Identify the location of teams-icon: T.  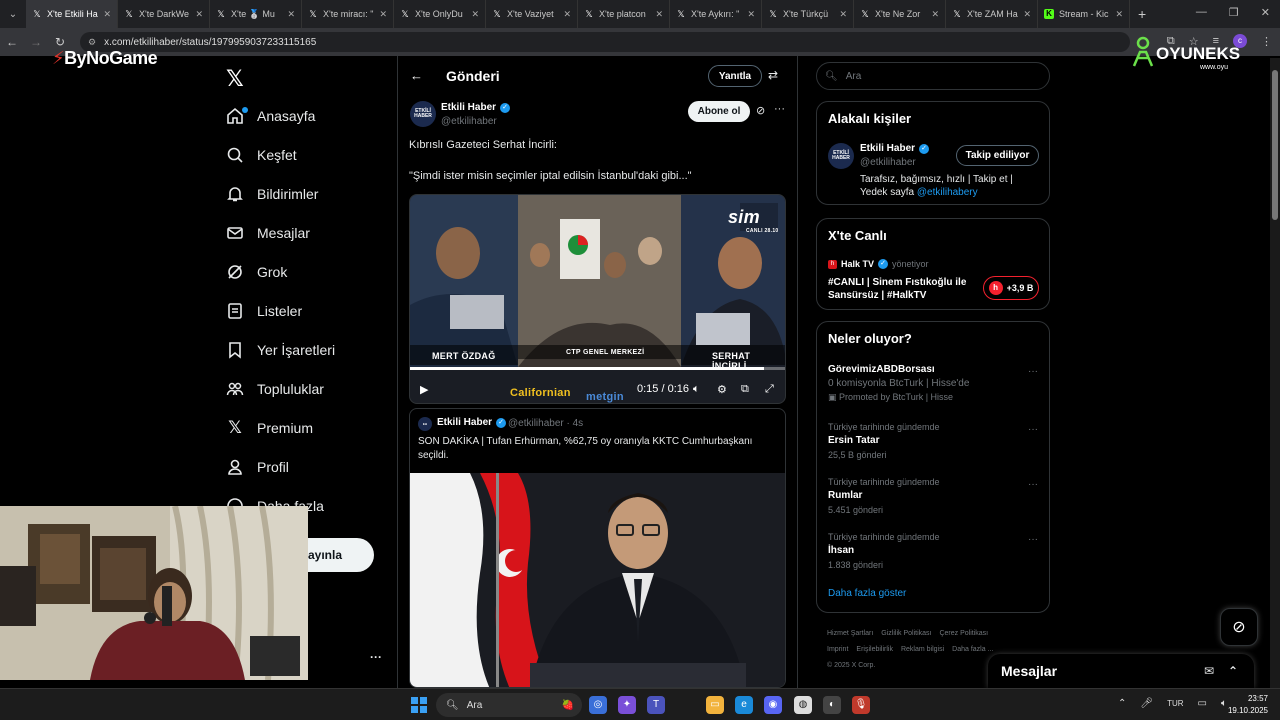
(656, 705).